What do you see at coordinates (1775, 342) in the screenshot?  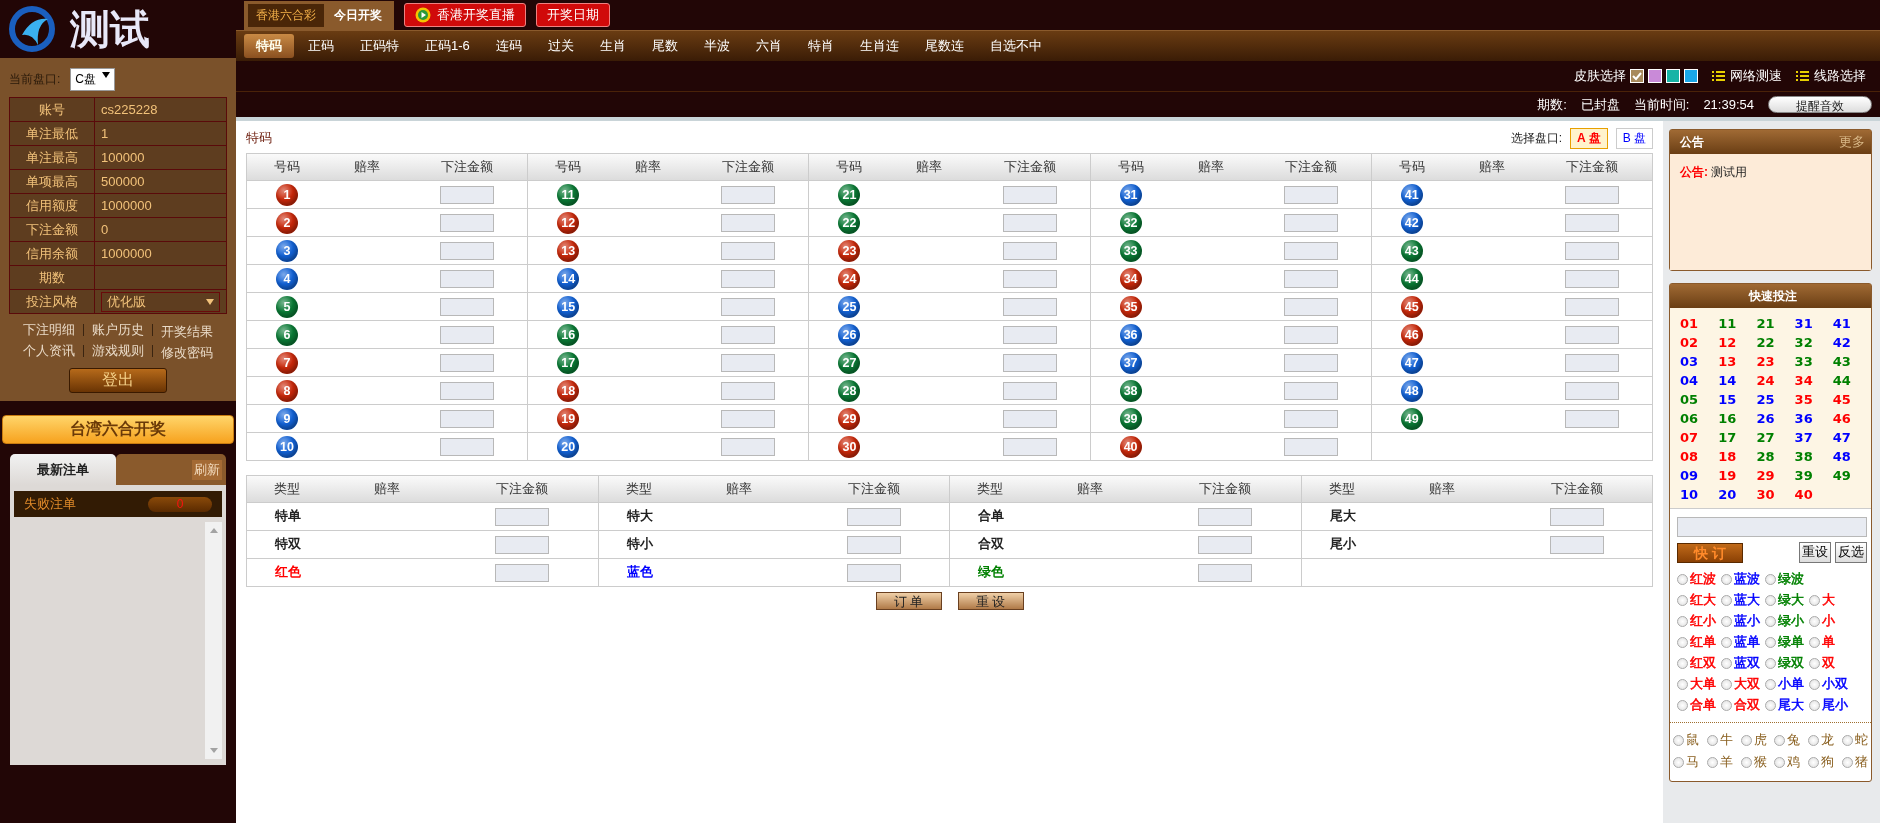 I see `quick-number: 22` at bounding box center [1775, 342].